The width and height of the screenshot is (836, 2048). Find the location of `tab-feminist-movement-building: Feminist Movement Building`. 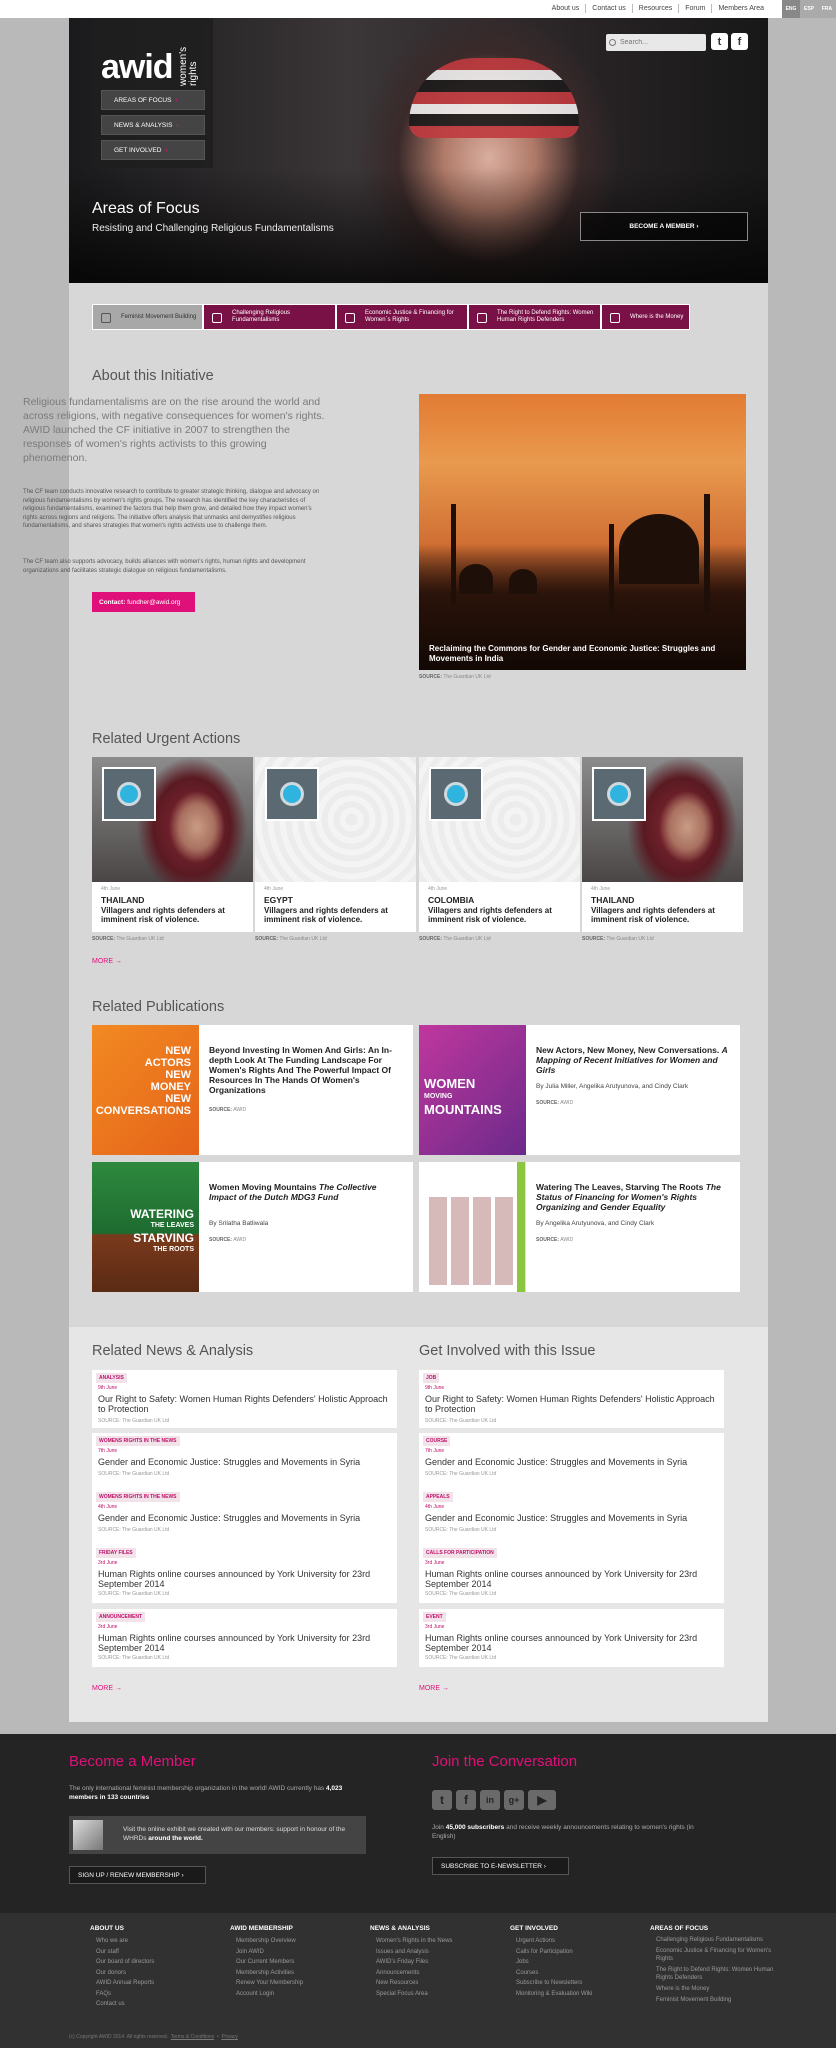

tab-feminist-movement-building: Feminist Movement Building is located at coordinates (147, 317).